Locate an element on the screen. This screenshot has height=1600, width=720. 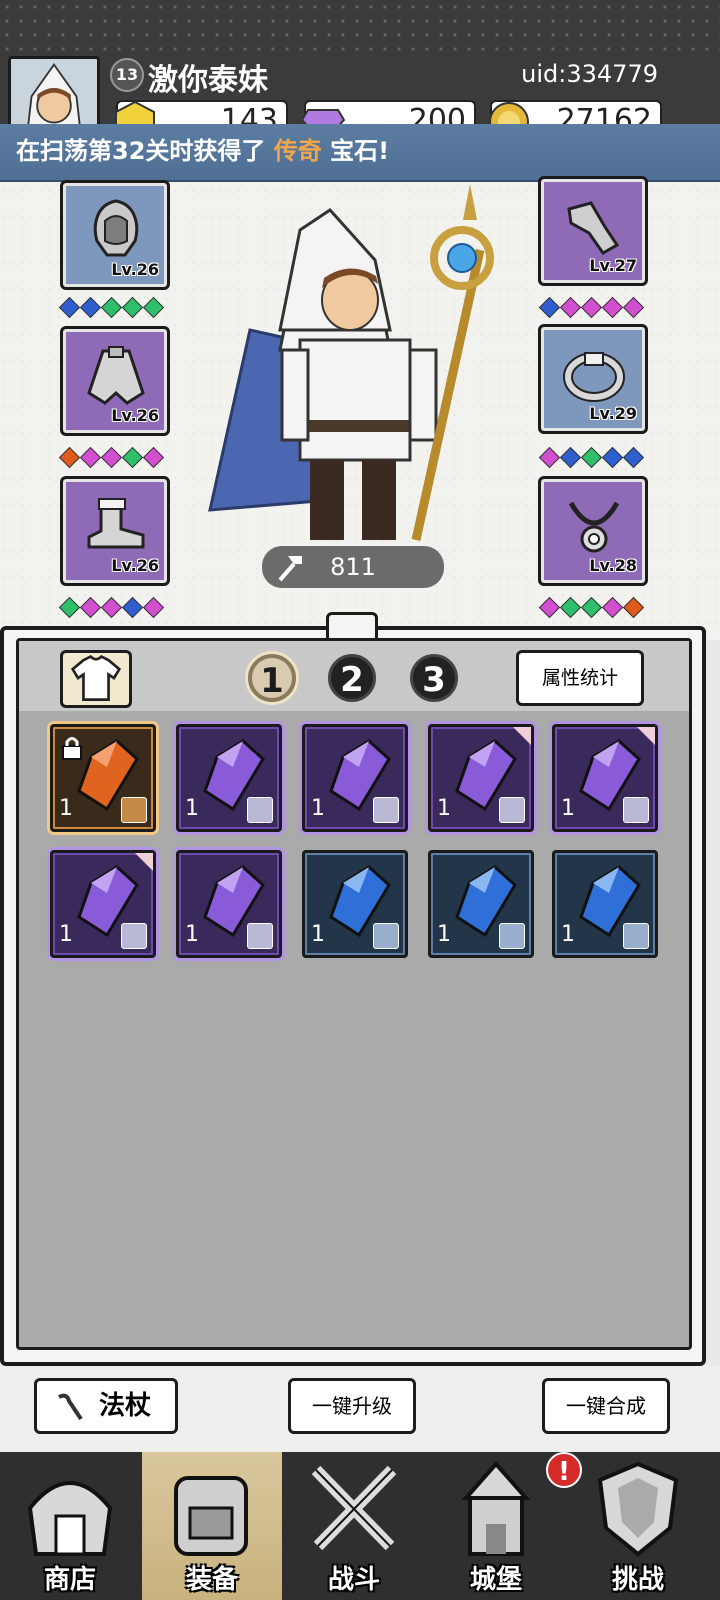
ring-icon is located at coordinates (594, 377).